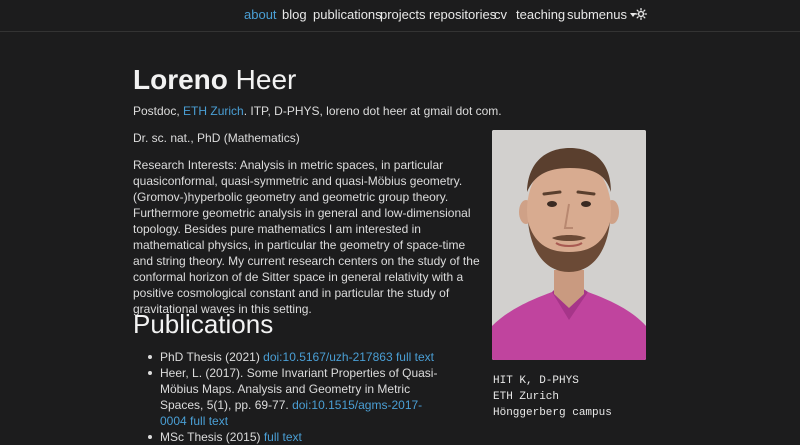  Describe the element at coordinates (213, 111) in the screenshot. I see `eth-zurich-link: ETH Zurich` at that location.